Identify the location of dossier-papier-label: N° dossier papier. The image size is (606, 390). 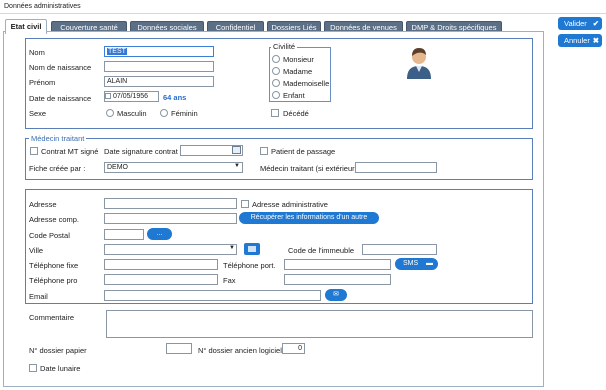
(58, 350).